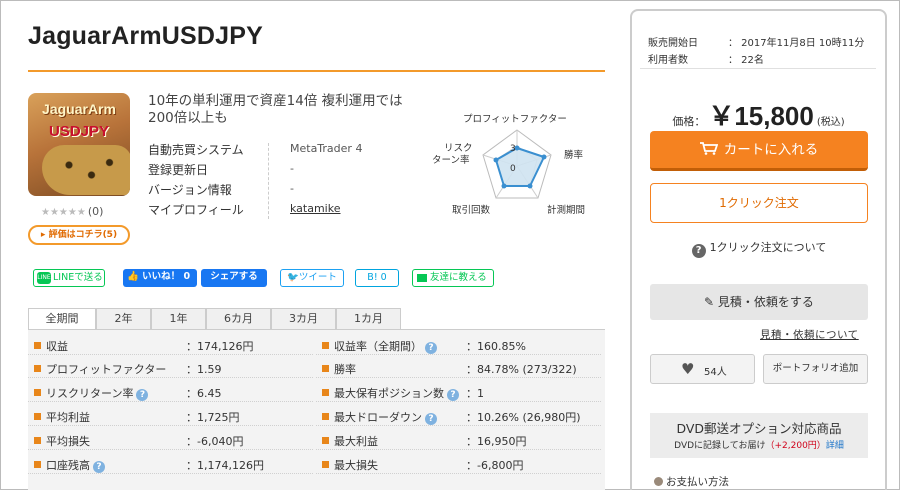 Image resolution: width=900 pixels, height=490 pixels. What do you see at coordinates (673, 43) in the screenshot?
I see `sale-start-label: 販売開始日` at bounding box center [673, 43].